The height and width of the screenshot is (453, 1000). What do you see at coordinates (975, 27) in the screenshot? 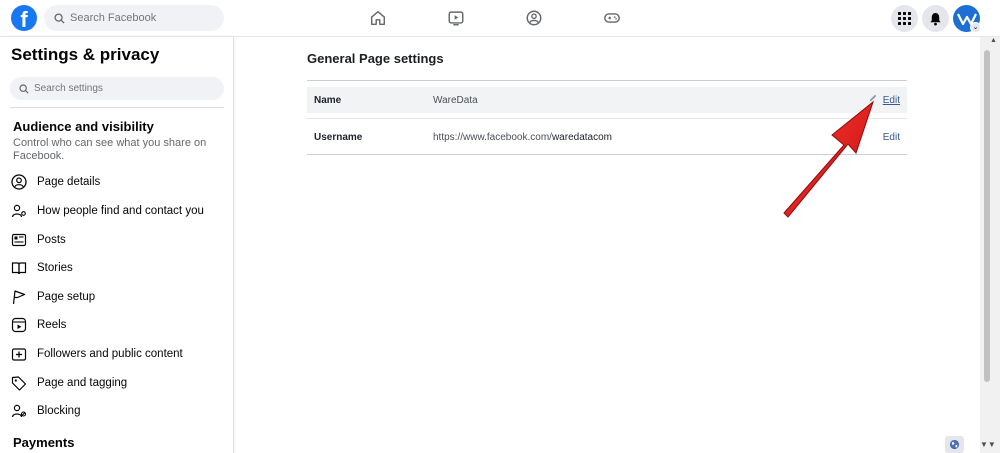
I see `account-menu-chevron-icon: ⌄` at bounding box center [975, 27].